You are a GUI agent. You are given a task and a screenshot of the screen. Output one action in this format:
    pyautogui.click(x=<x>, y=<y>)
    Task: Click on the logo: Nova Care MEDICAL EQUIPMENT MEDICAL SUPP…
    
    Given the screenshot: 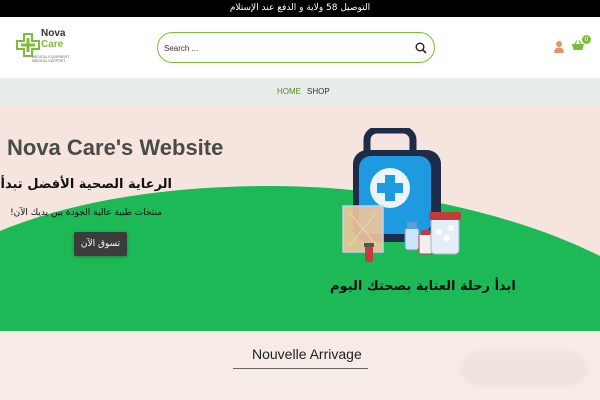 What is the action you would take?
    pyautogui.click(x=42, y=49)
    